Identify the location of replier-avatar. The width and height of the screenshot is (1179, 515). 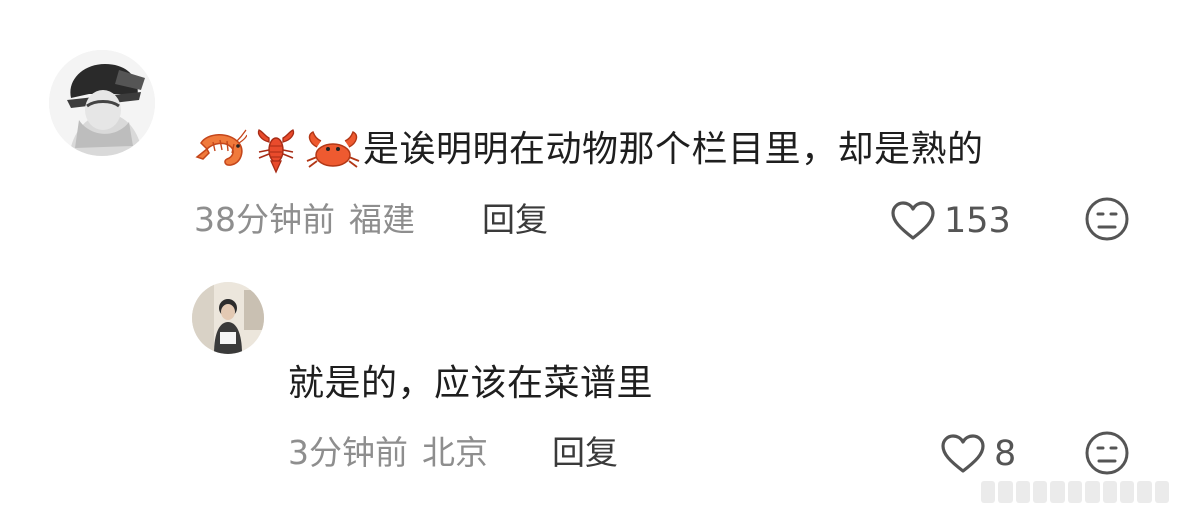
(228, 318).